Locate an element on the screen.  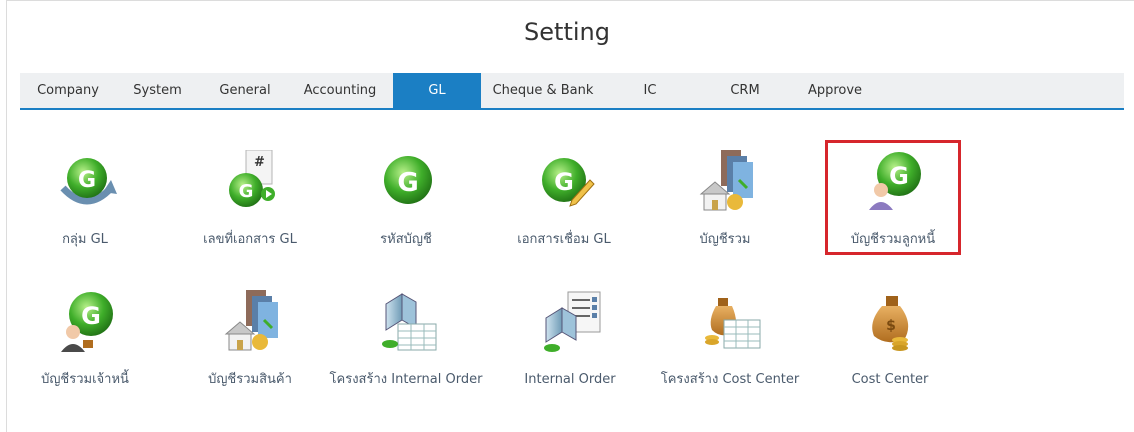
menu-item-cost-center-structure: โครงสร้าง Cost Center is located at coordinates (730, 350).